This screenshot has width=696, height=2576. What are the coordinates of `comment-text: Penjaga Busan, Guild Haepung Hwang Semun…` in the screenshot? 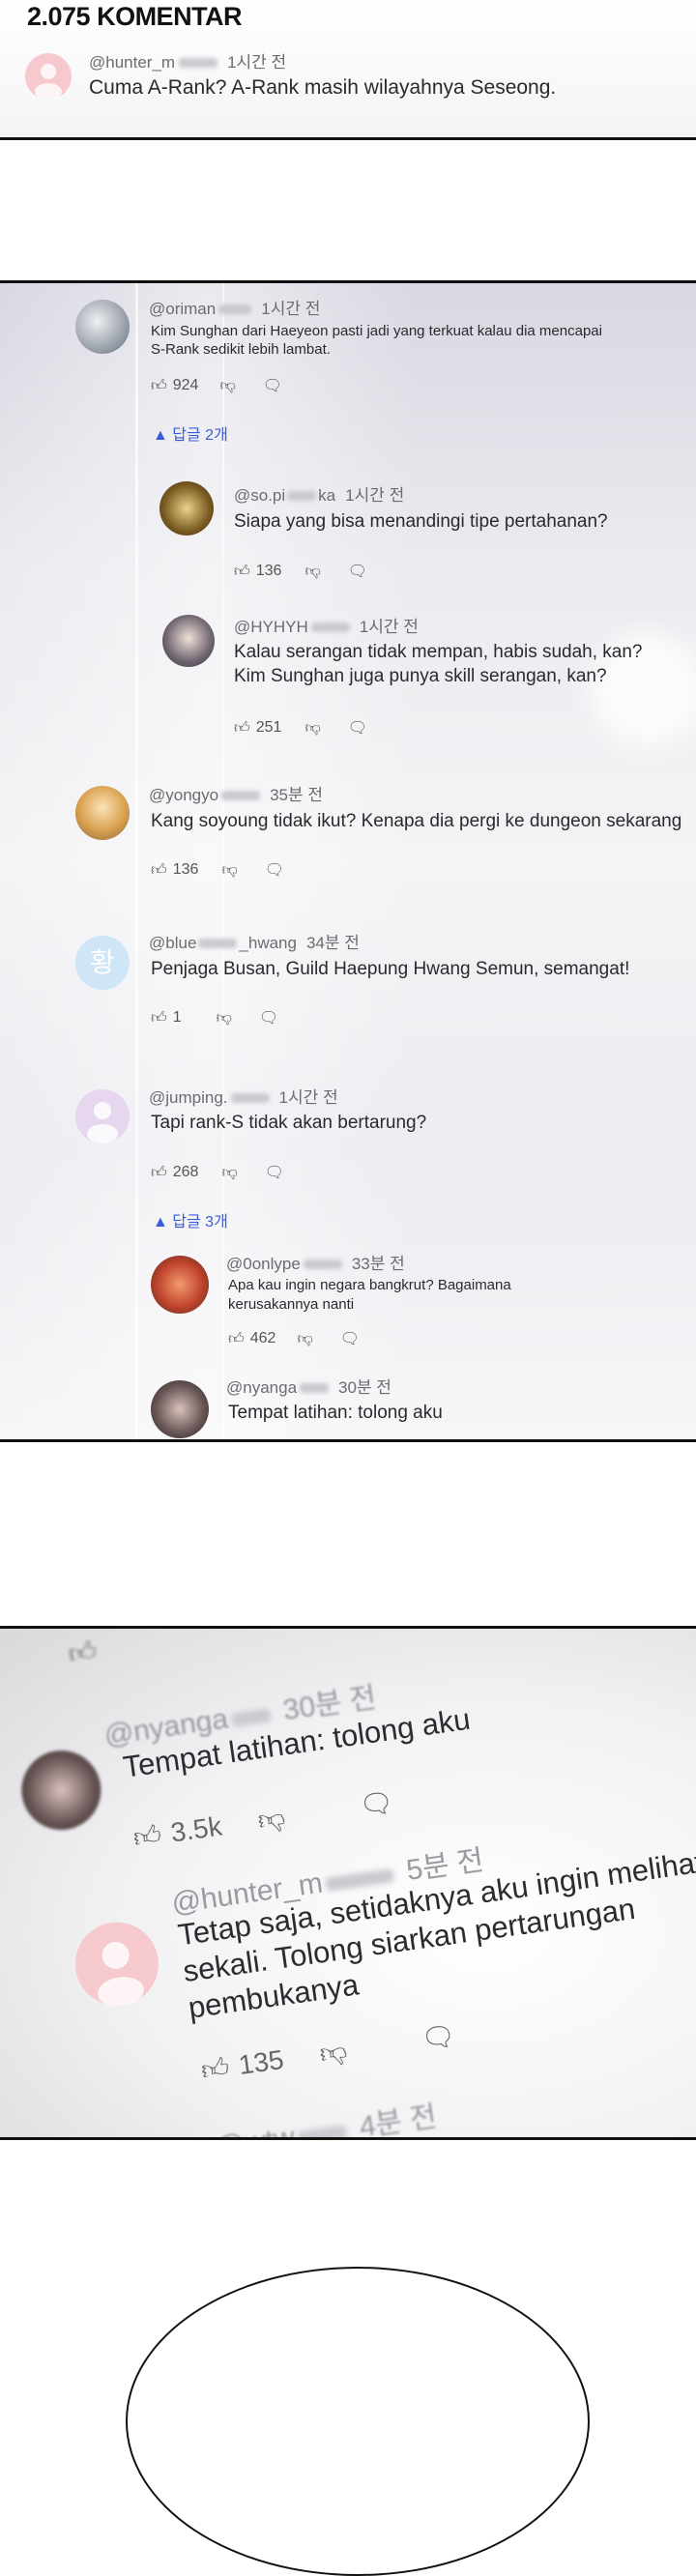 It's located at (391, 969).